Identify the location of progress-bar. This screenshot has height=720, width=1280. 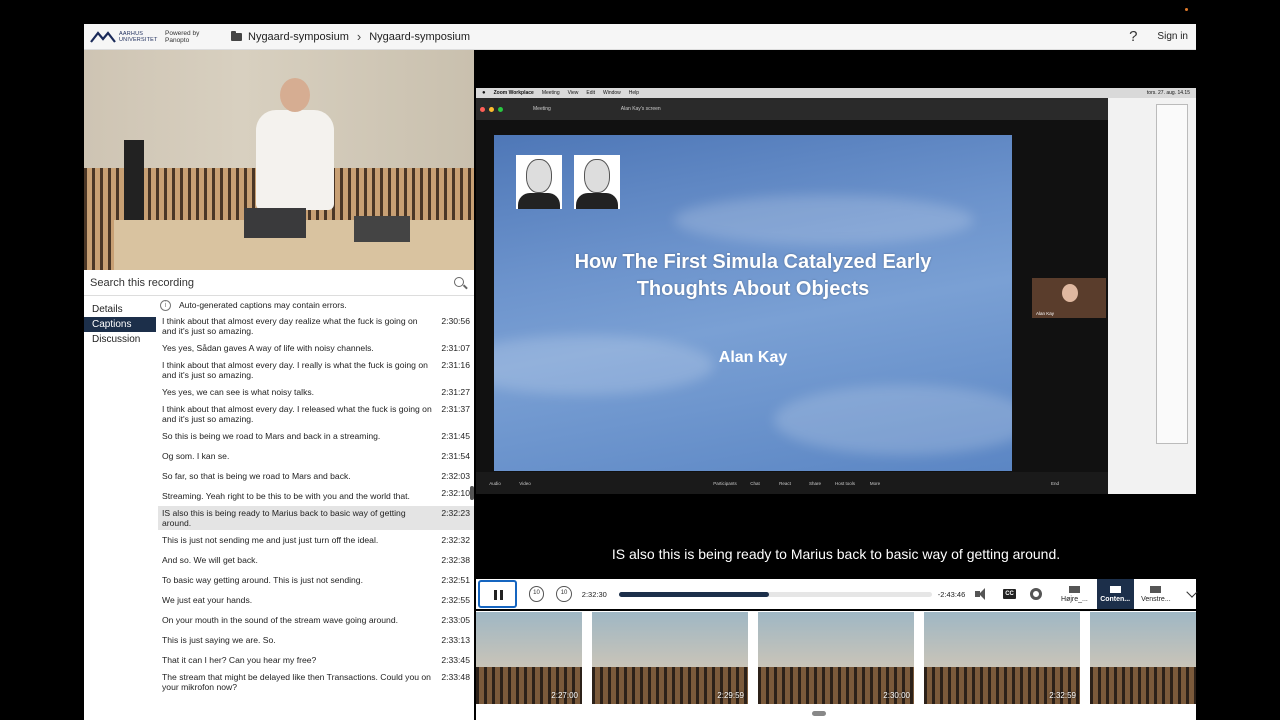
(775, 594).